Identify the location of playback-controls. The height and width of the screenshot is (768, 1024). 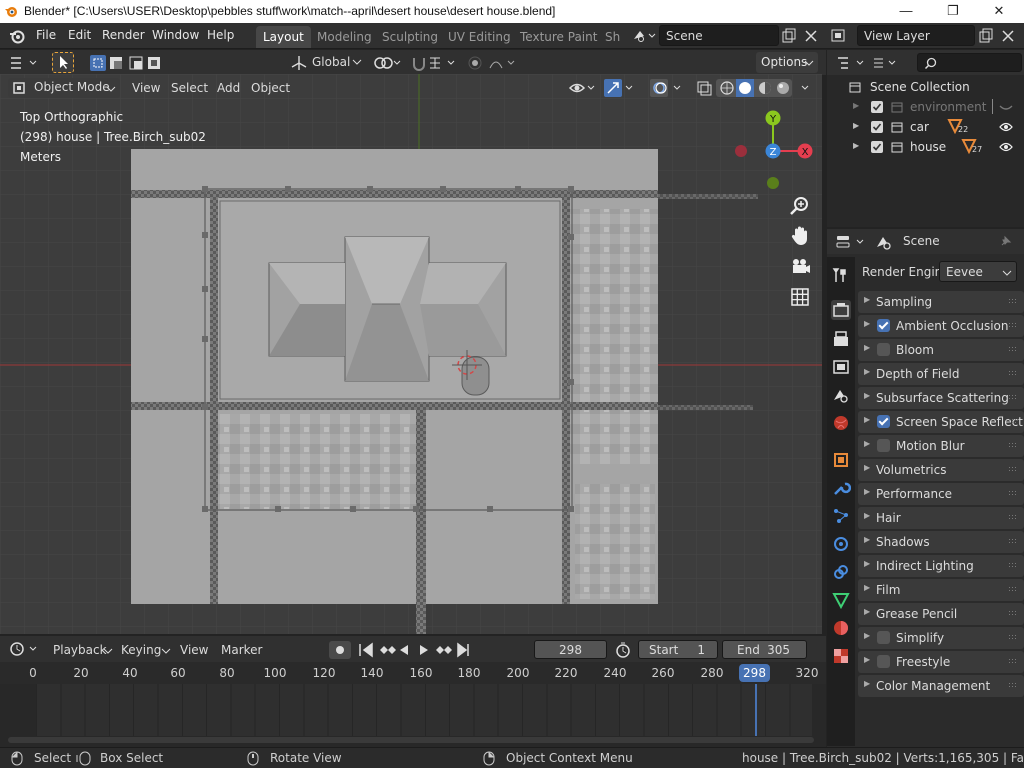
(401, 650).